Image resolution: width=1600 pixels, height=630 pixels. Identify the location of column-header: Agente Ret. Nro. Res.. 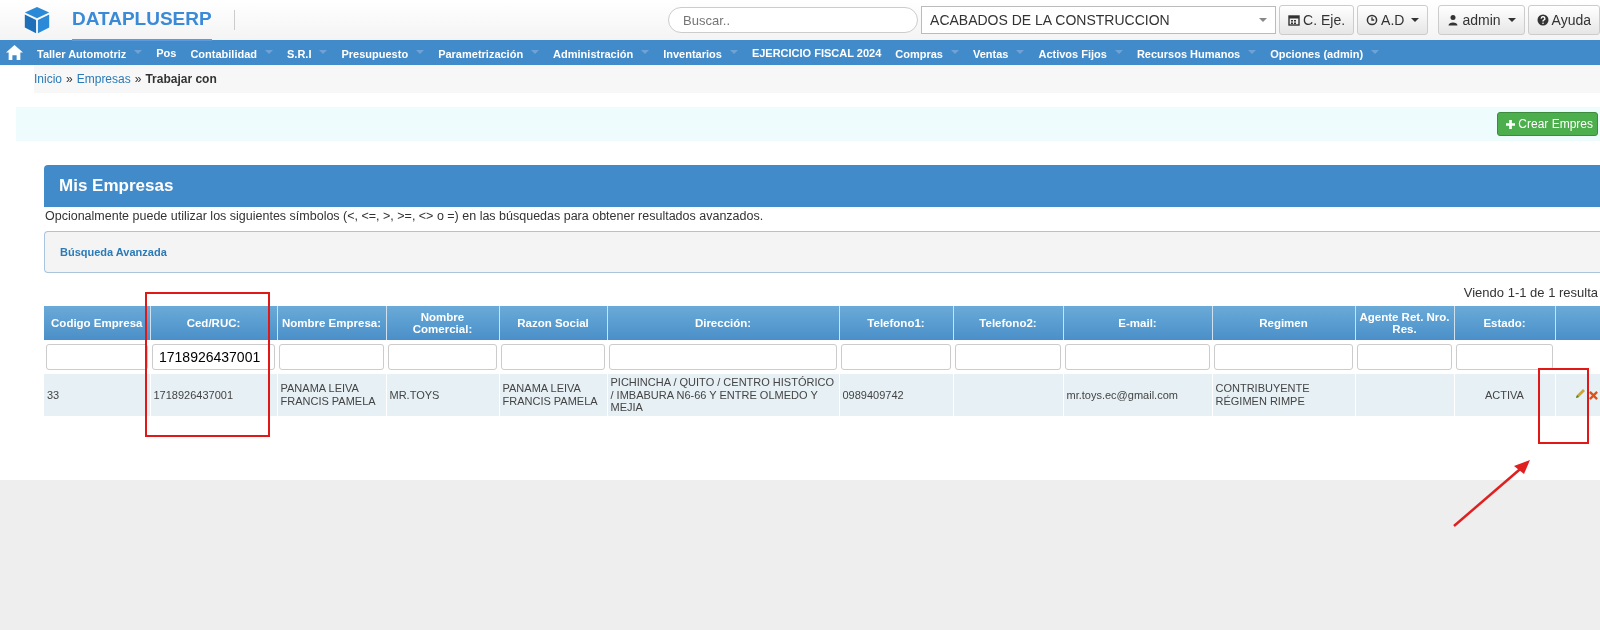
(1404, 323).